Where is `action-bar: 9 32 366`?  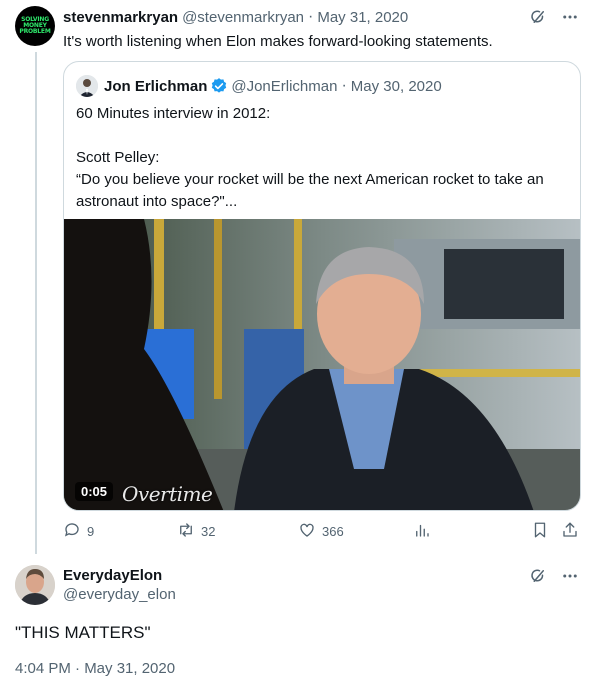
action-bar: 9 32 366 is located at coordinates (323, 532).